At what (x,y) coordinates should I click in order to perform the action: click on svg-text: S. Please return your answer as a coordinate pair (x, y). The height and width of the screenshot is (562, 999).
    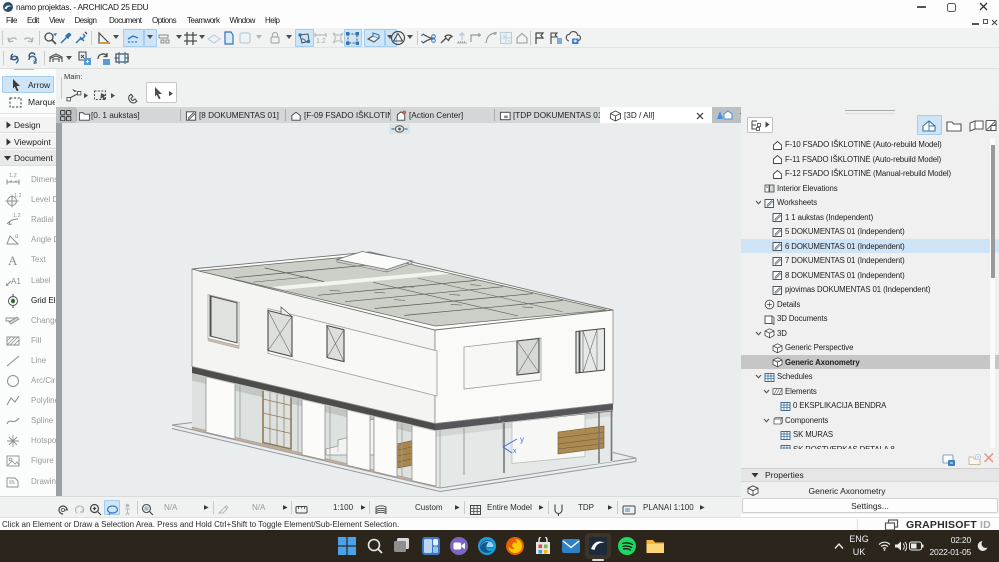
    Looking at the image, I should click on (35, 63).